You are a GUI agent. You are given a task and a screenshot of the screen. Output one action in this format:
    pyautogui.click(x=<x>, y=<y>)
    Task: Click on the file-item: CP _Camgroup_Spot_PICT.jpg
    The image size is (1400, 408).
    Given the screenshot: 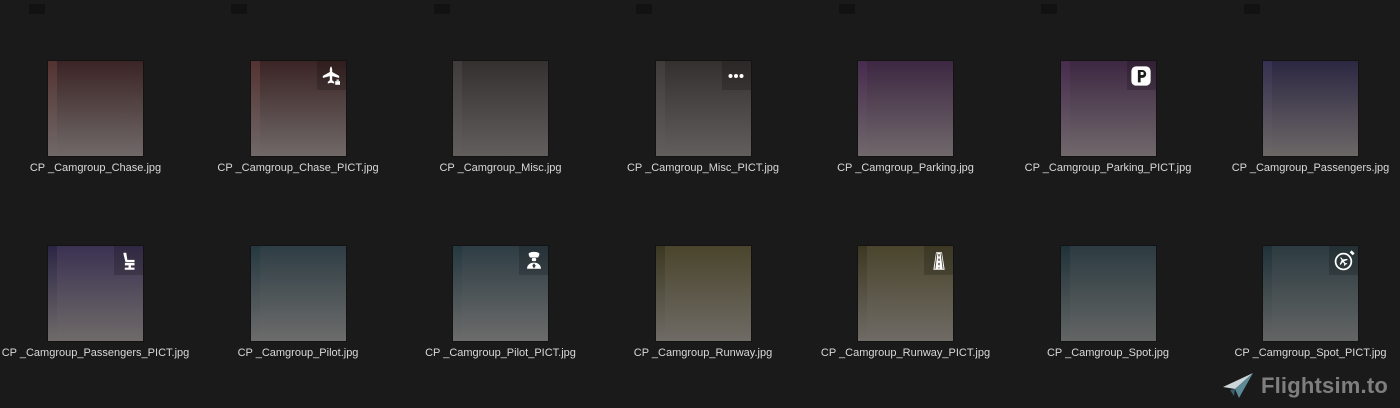 What is the action you would take?
    pyautogui.click(x=1305, y=302)
    